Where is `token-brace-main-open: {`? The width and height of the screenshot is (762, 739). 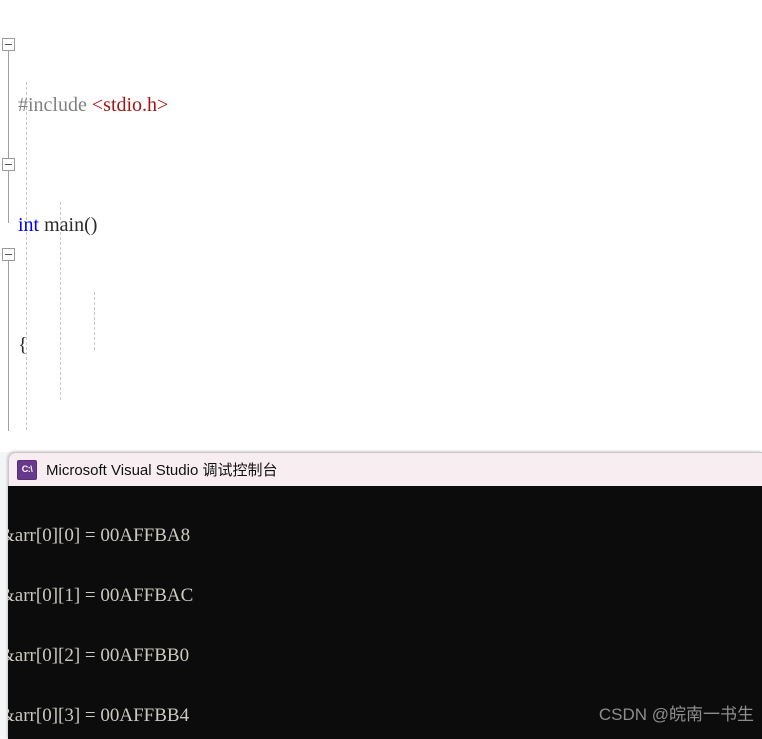
token-brace-main-open: { is located at coordinates (23, 345).